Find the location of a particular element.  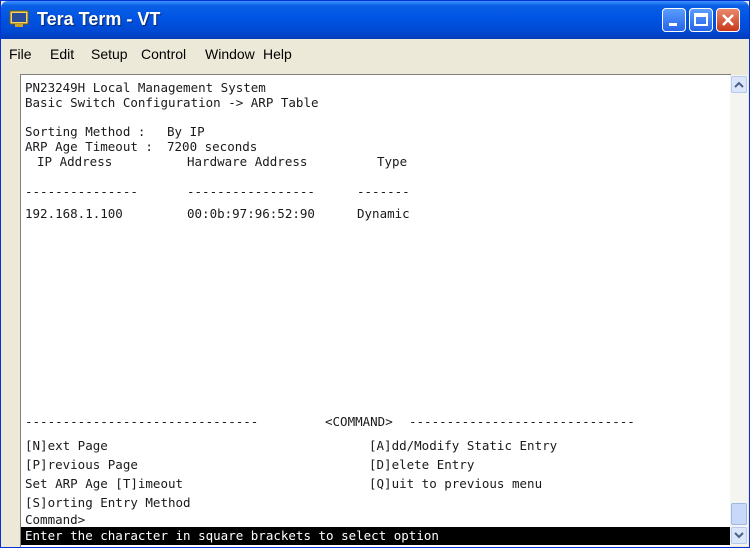

breadcrumb: Basic Switch Configuration -> ARP Table is located at coordinates (172, 102).